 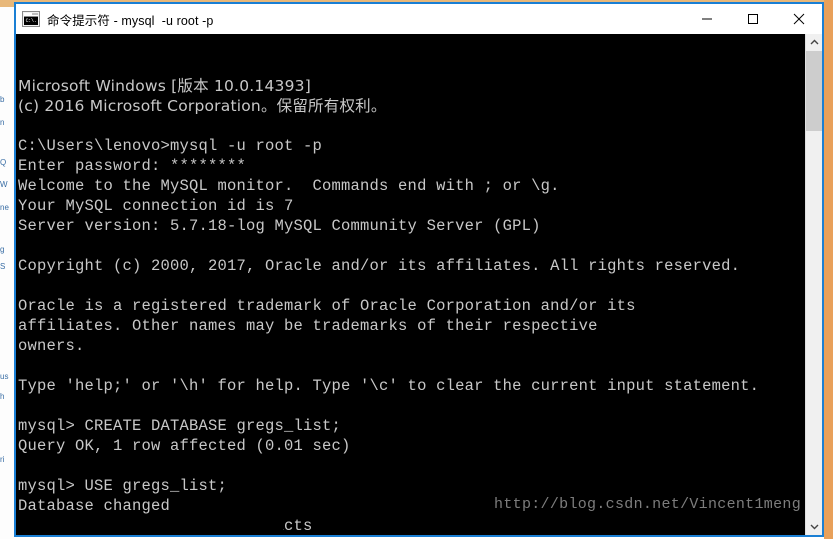 I want to click on minimize-icon, so click(x=707, y=19).